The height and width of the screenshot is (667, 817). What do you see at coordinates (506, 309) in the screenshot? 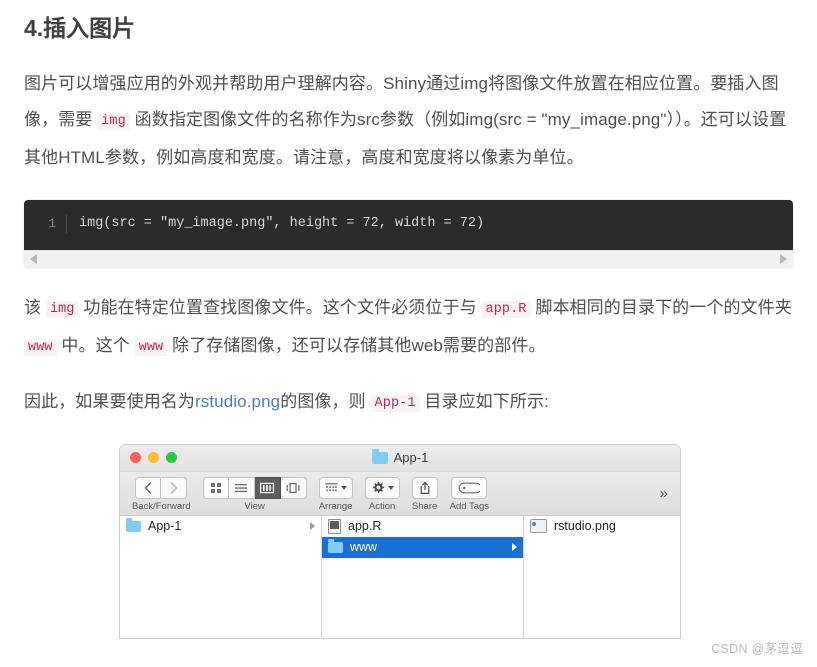
I see `inline-code-appr: app.R` at bounding box center [506, 309].